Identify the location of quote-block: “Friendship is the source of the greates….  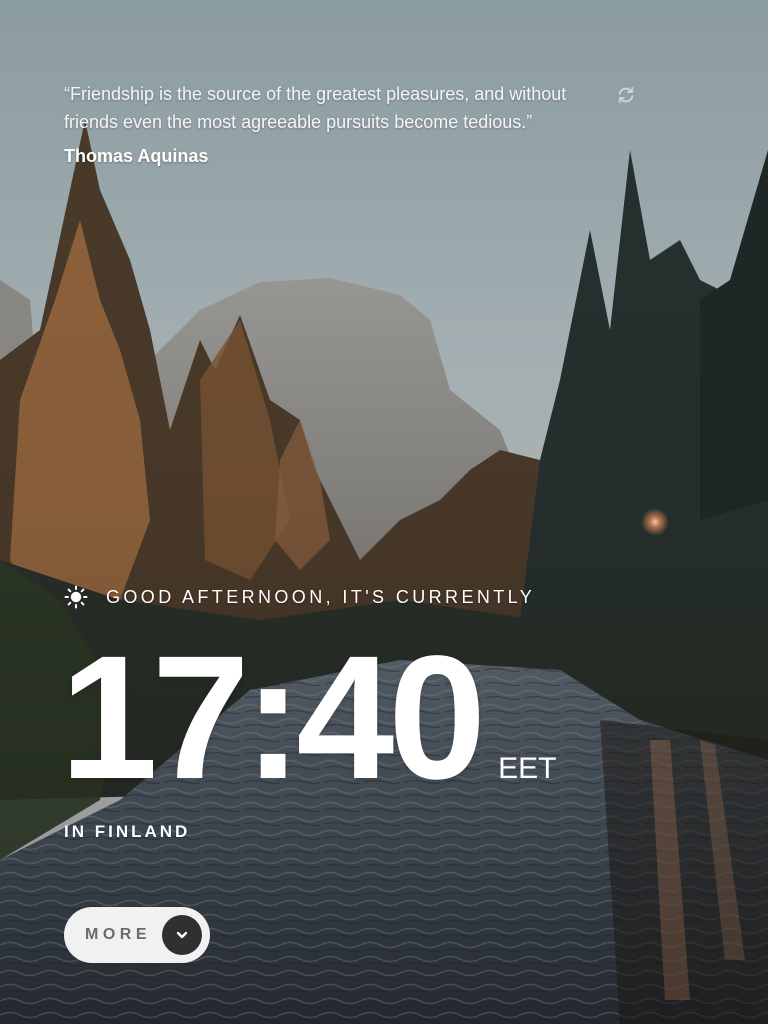
(364, 123).